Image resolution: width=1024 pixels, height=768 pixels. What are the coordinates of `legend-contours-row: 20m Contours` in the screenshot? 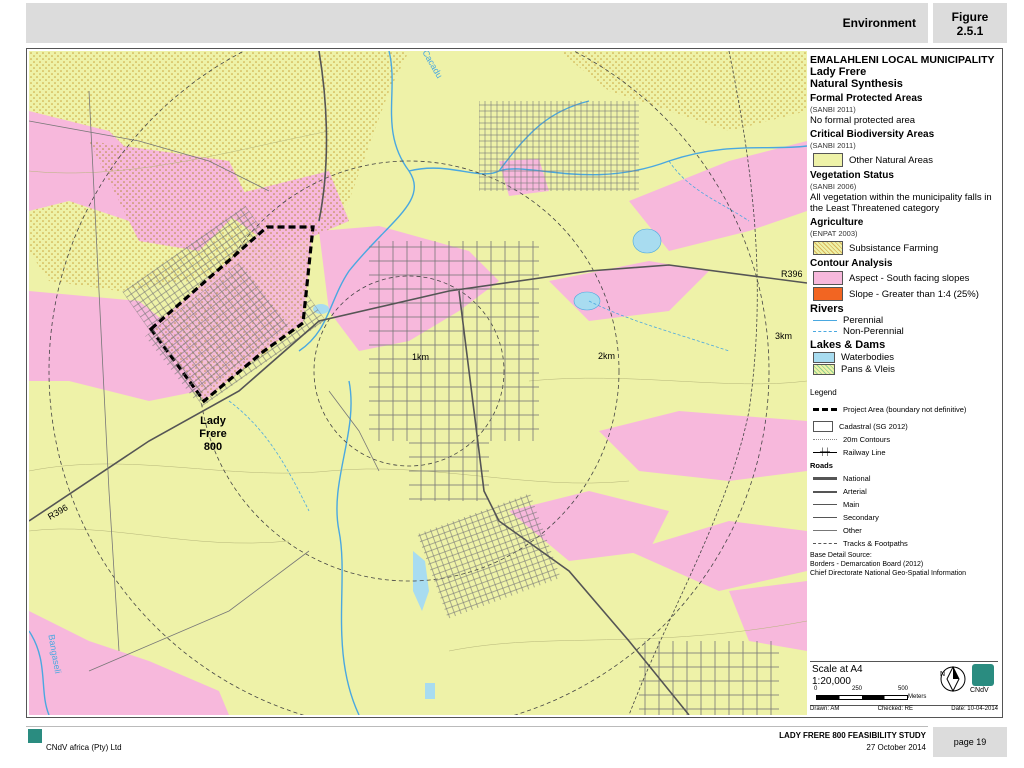 It's located at (904, 439).